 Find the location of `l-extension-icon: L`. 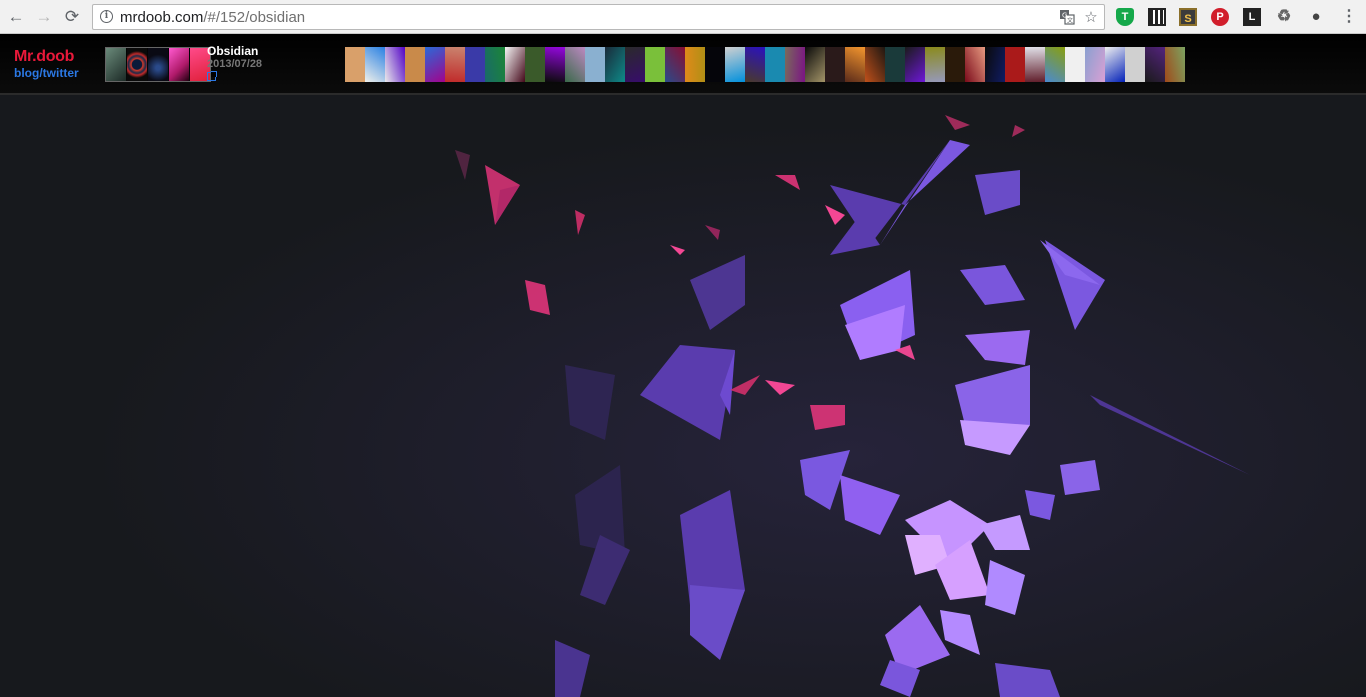

l-extension-icon: L is located at coordinates (1252, 17).